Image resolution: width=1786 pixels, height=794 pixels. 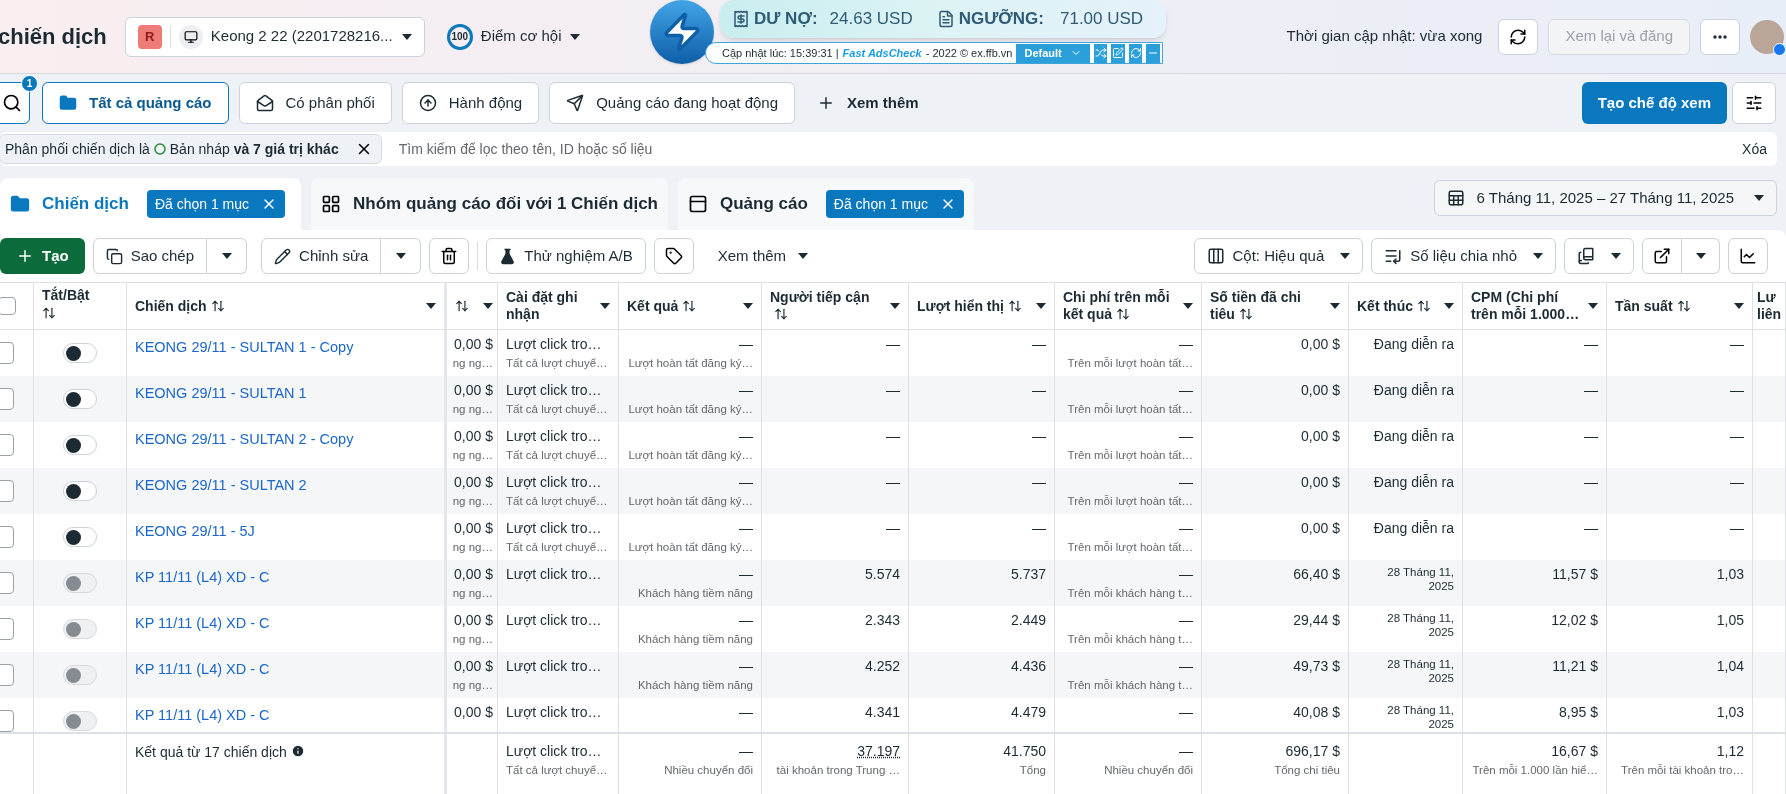 What do you see at coordinates (672, 103) in the screenshot?
I see `view-tab: Quảng cáo đang hoạt động` at bounding box center [672, 103].